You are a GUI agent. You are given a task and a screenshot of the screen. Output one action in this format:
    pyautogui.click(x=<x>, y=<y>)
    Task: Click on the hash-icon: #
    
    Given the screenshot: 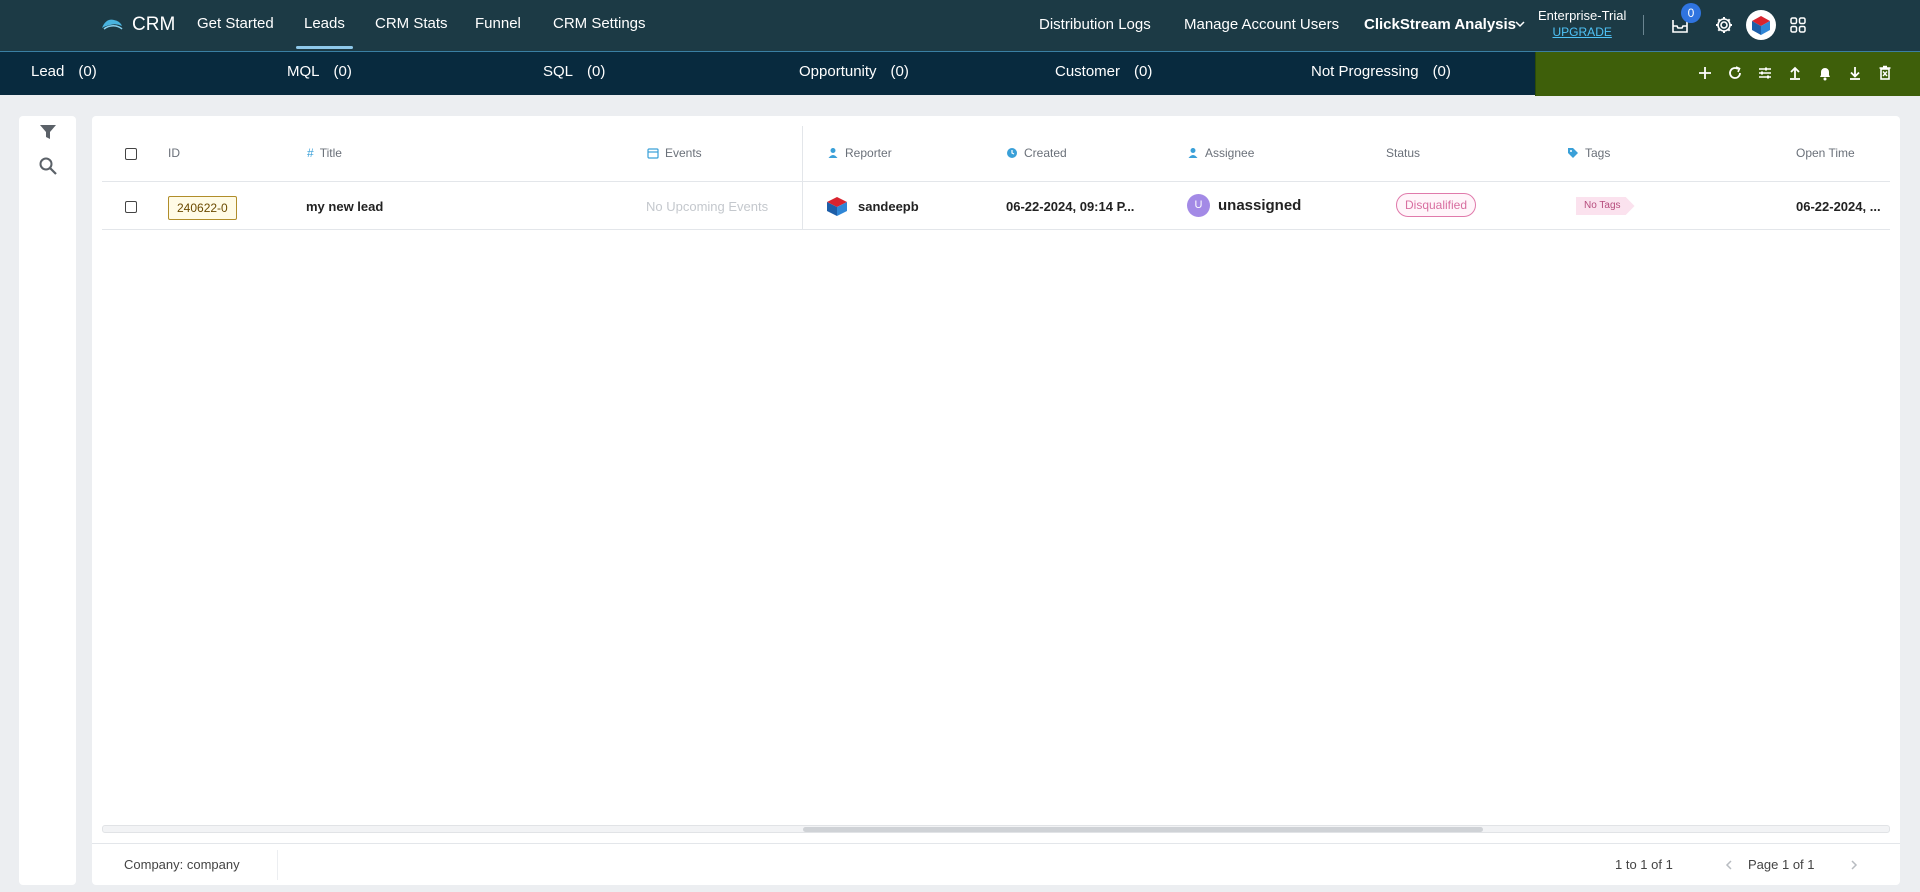 What is the action you would take?
    pyautogui.click(x=310, y=153)
    